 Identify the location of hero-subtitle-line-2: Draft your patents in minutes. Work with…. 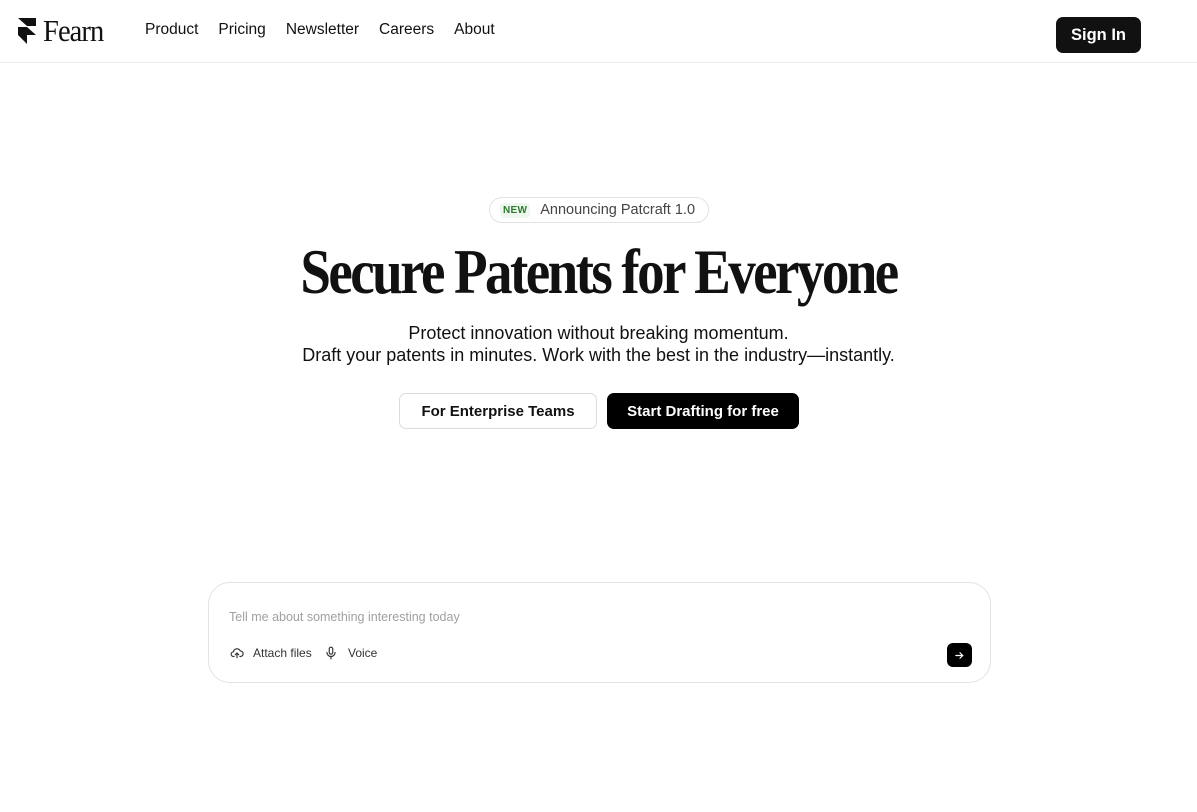
(598, 355).